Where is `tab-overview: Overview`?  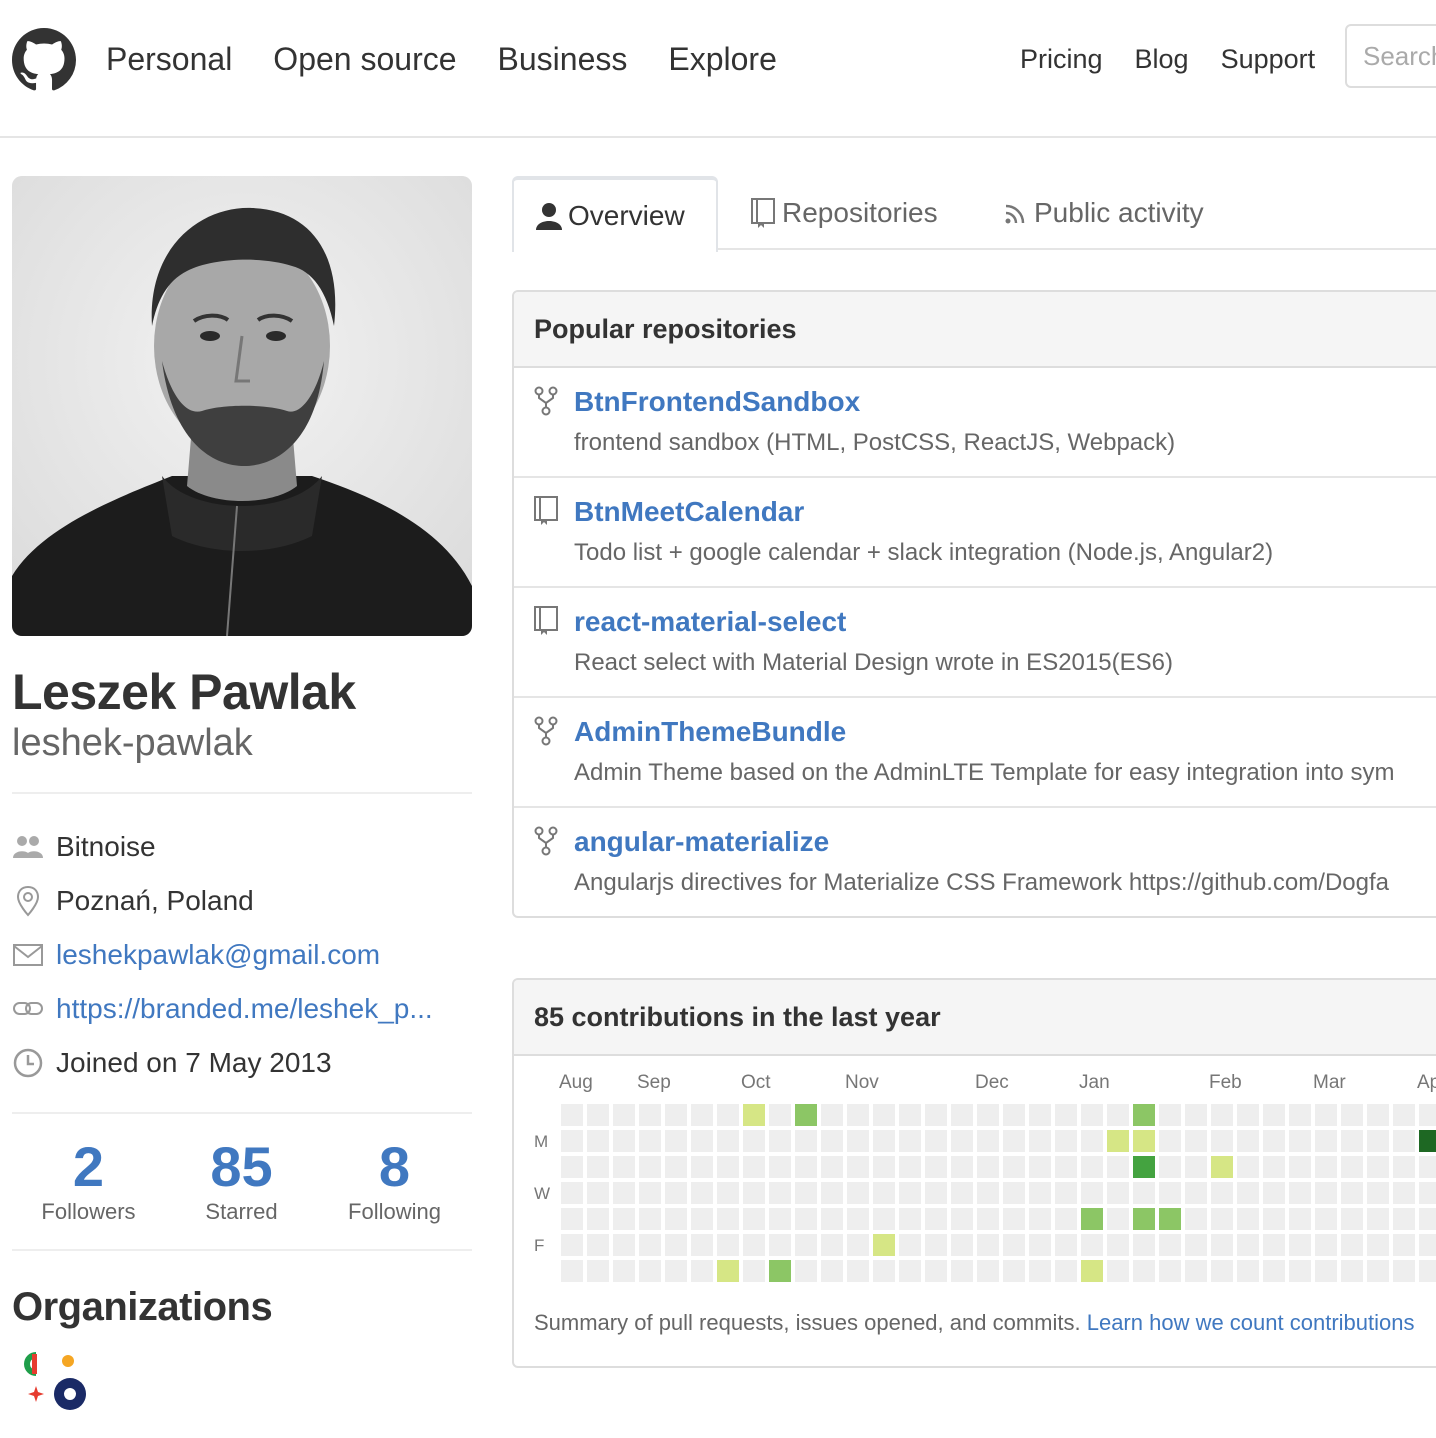 tab-overview: Overview is located at coordinates (615, 214).